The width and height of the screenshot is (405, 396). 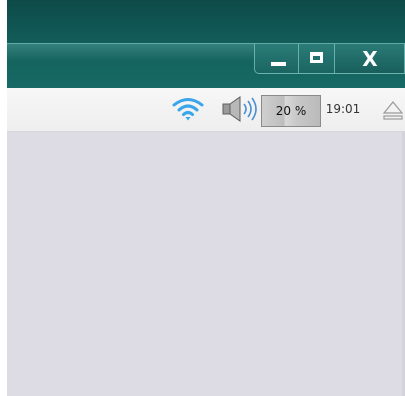 What do you see at coordinates (241, 109) in the screenshot?
I see `volume-icon` at bounding box center [241, 109].